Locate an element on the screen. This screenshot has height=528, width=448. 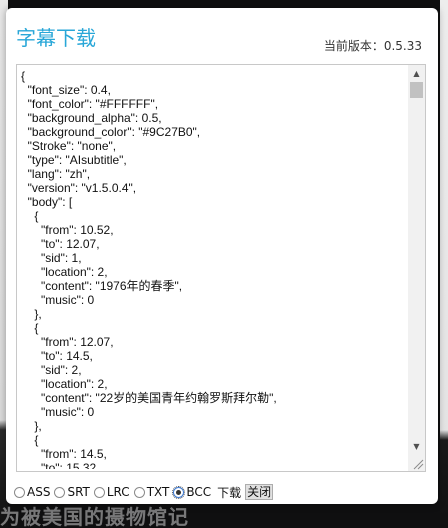
radio-bcc is located at coordinates (179, 492).